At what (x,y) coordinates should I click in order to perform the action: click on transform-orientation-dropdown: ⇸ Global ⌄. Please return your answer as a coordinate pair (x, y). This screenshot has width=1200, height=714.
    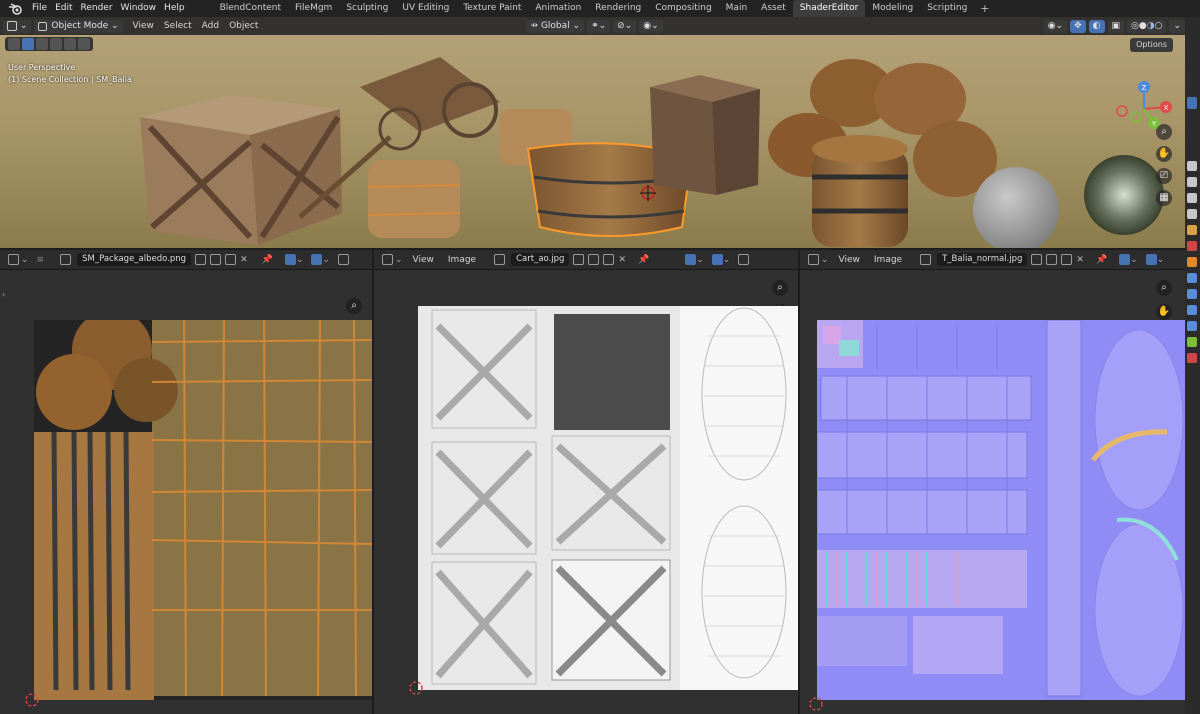
    Looking at the image, I should click on (555, 26).